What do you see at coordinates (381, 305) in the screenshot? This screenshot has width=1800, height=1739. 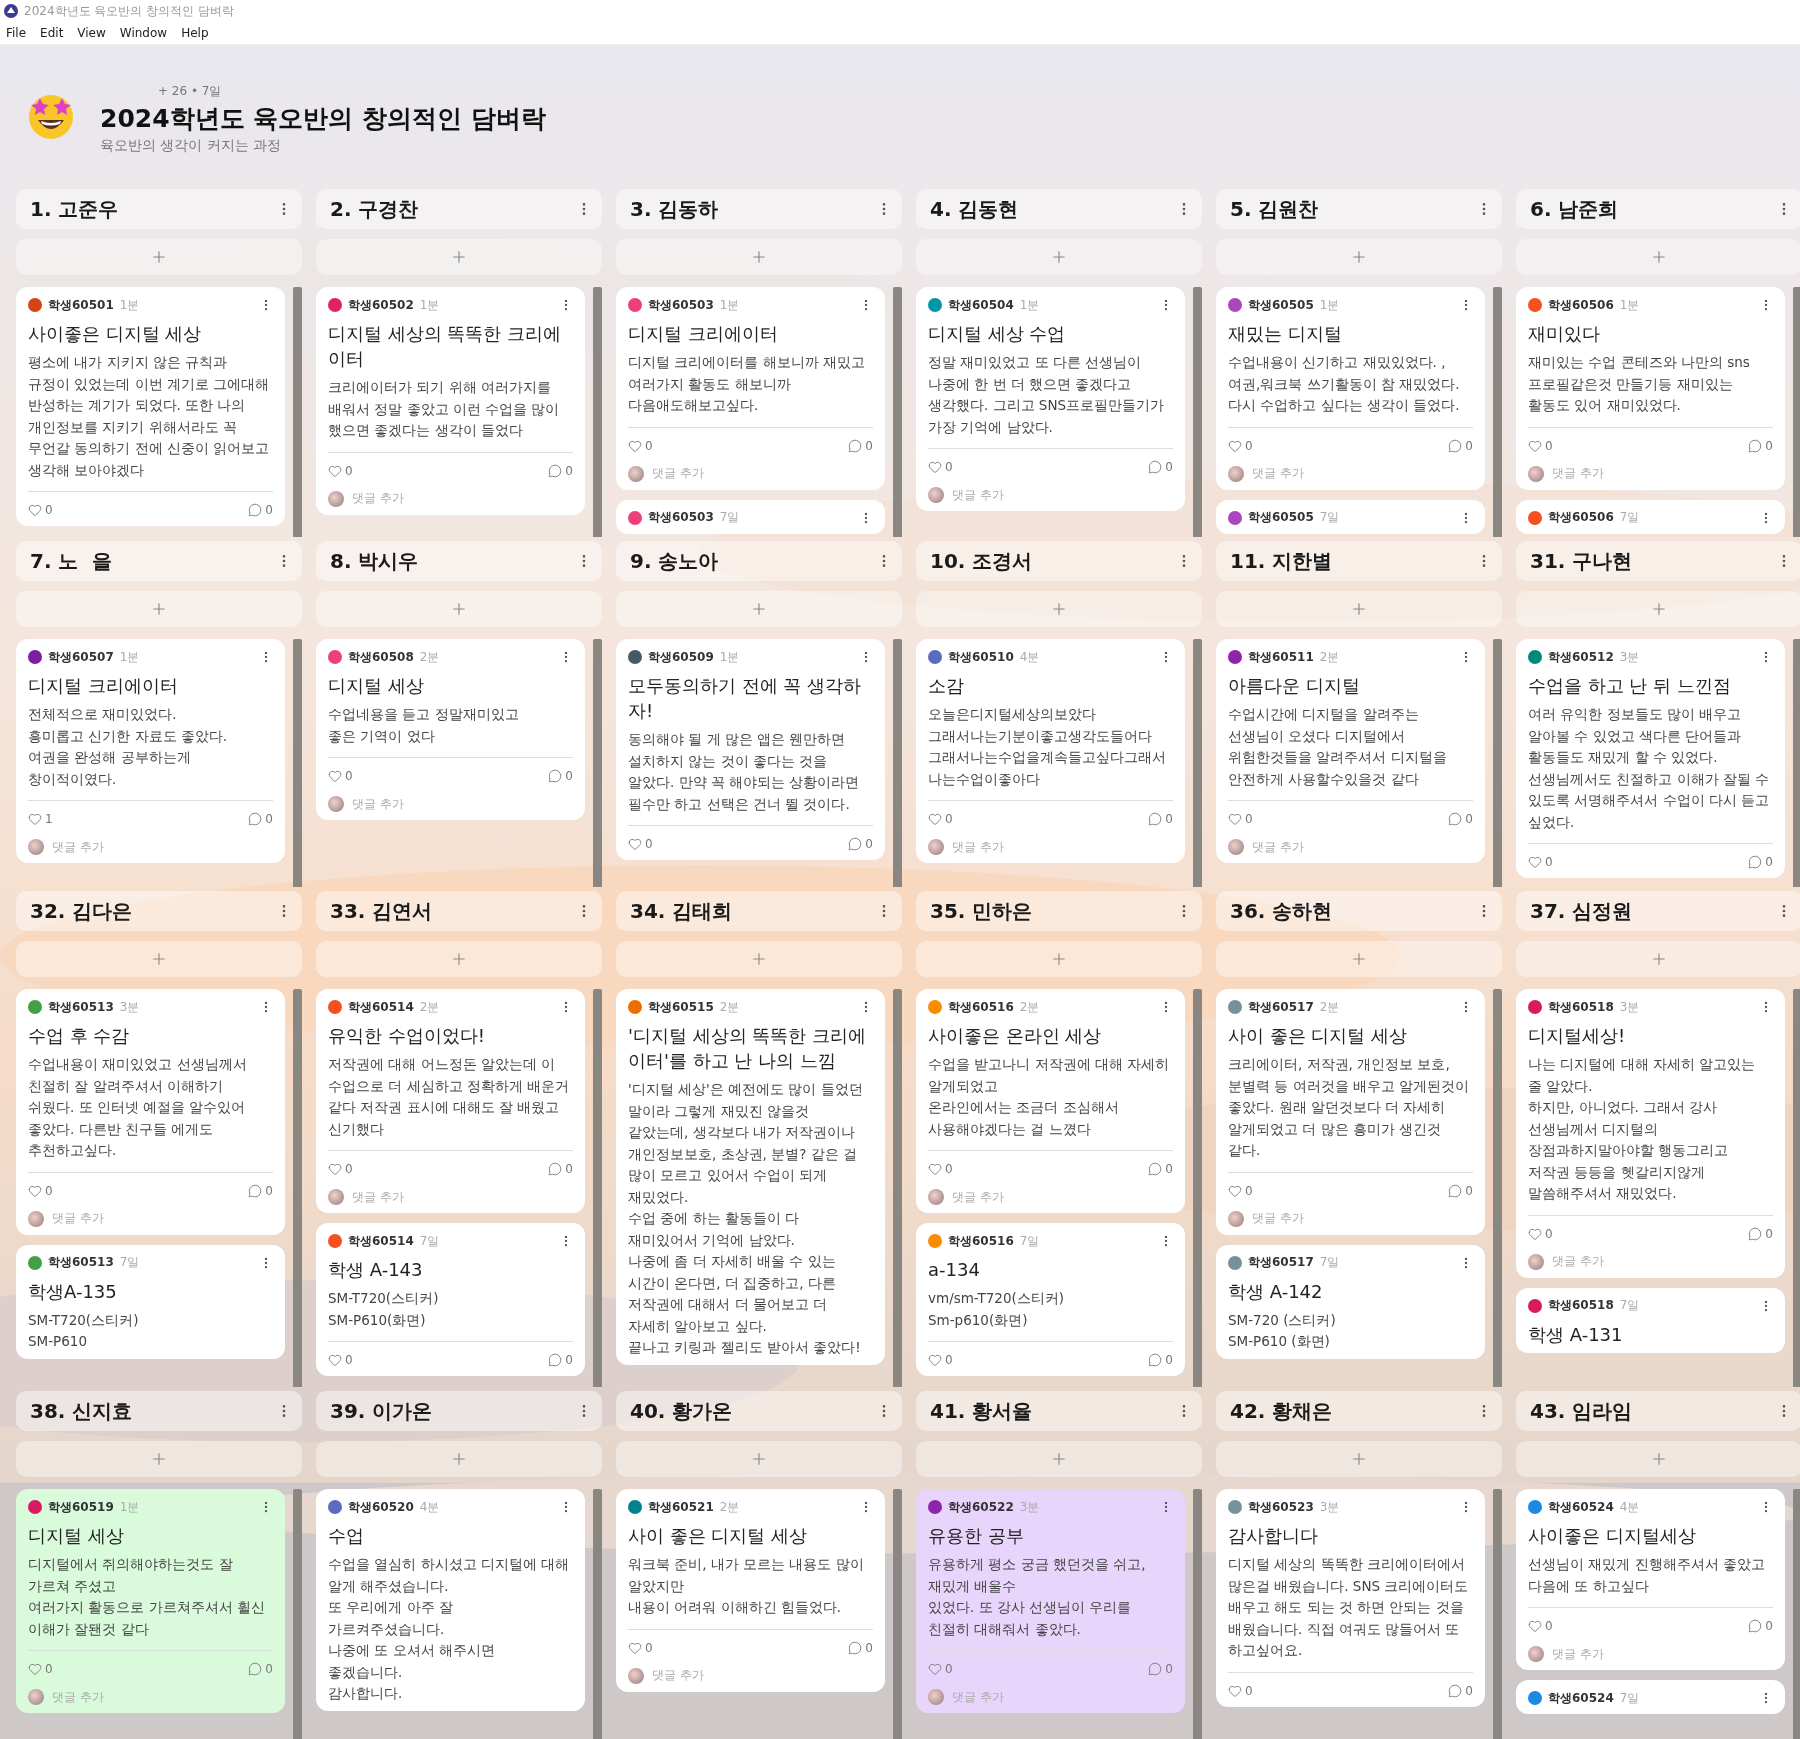 I see `author-name: 학생60502` at bounding box center [381, 305].